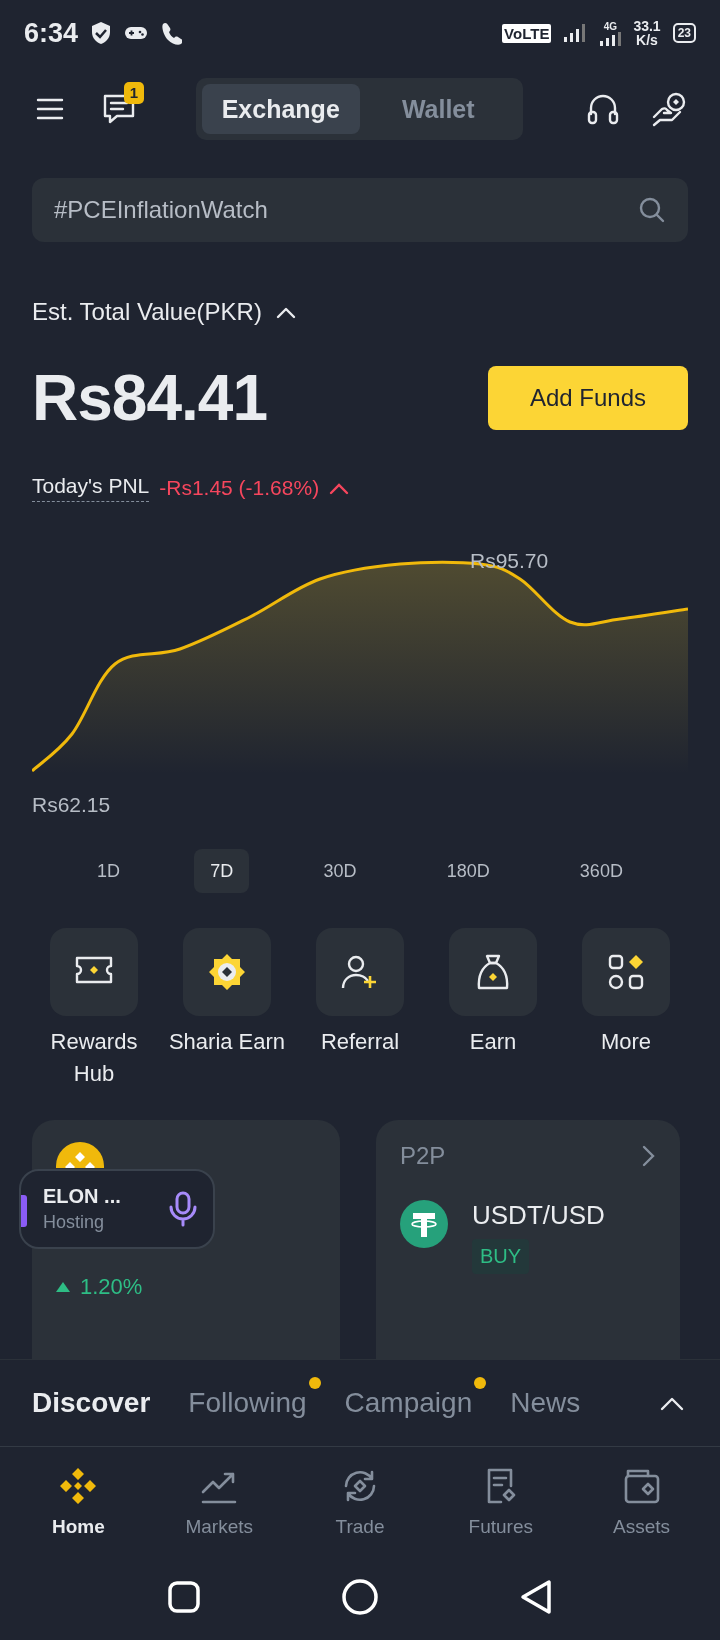 The height and width of the screenshot is (1640, 720). I want to click on pnl-value: -Rs1.45 (-1.68%), so click(239, 488).